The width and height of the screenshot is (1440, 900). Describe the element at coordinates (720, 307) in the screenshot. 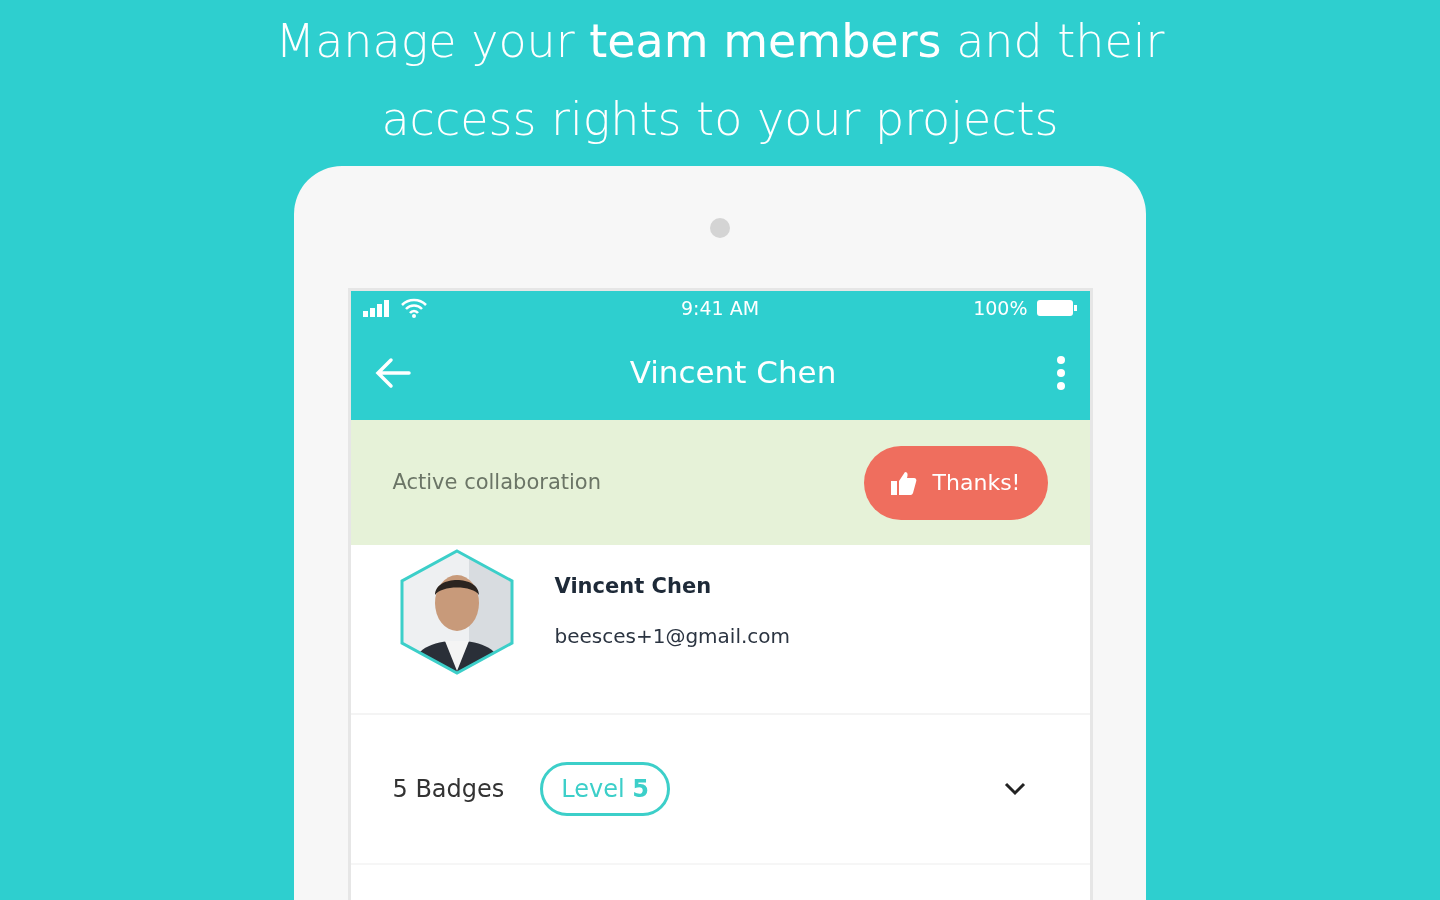

I see `status-time: 9:41 AM` at that location.